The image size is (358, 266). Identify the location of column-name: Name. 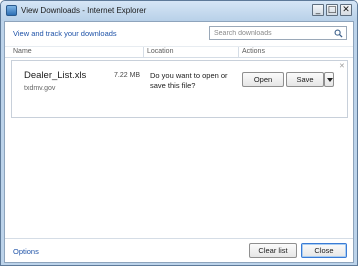
(22, 51).